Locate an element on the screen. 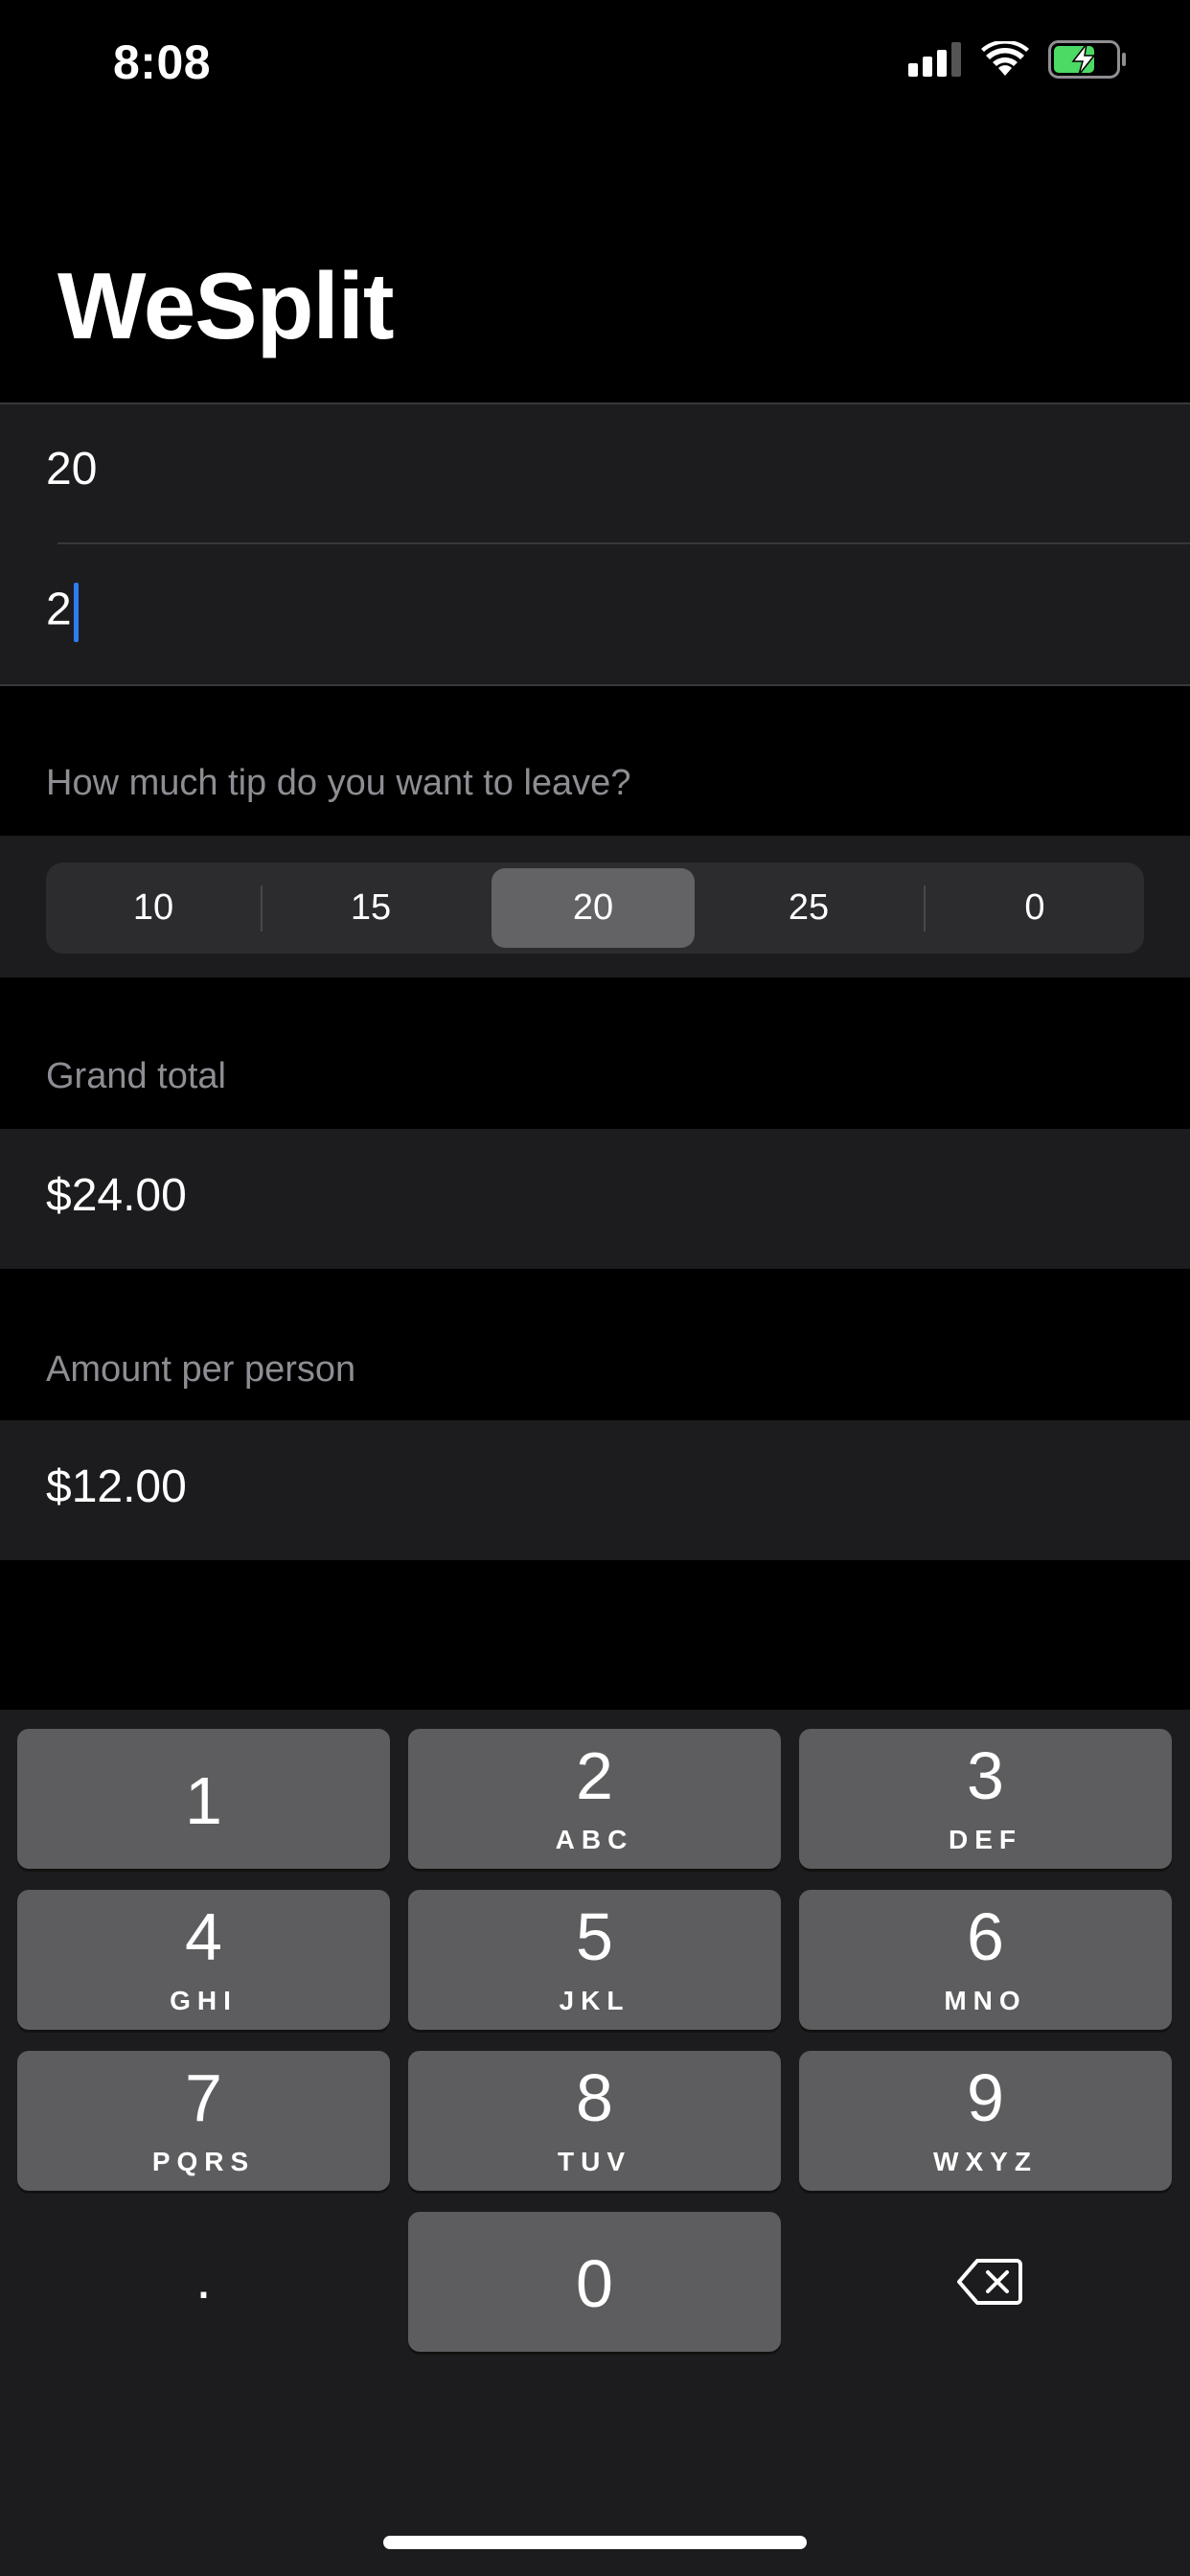  key-3: 3 DEF is located at coordinates (985, 1799).